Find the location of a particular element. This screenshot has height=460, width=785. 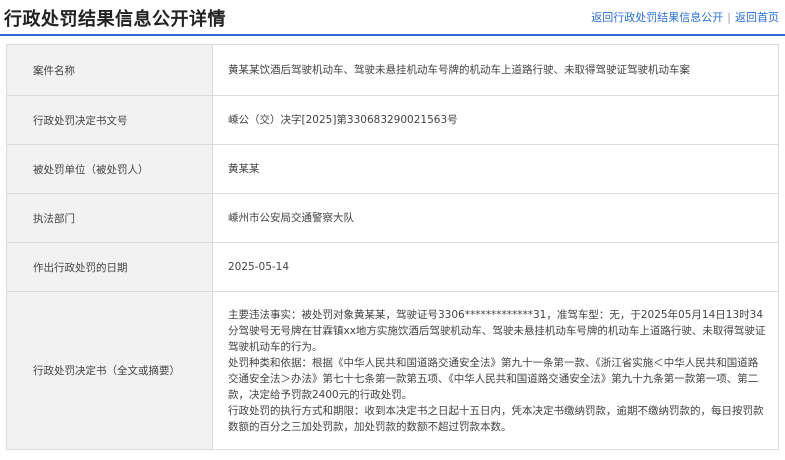

back-to-list-link: 返回行政处罚结果信息公开 is located at coordinates (657, 17).